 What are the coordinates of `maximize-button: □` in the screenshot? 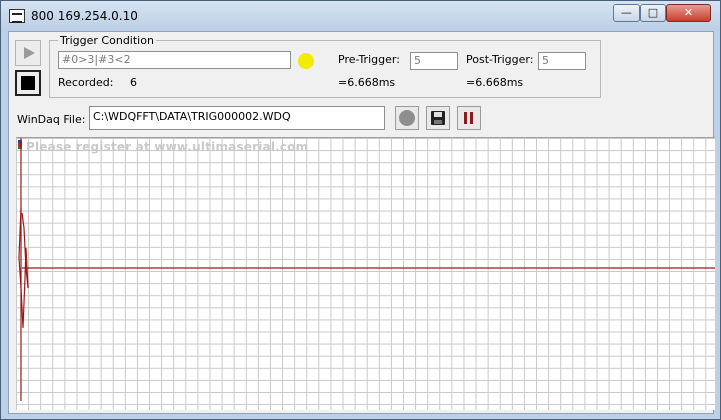 It's located at (653, 13).